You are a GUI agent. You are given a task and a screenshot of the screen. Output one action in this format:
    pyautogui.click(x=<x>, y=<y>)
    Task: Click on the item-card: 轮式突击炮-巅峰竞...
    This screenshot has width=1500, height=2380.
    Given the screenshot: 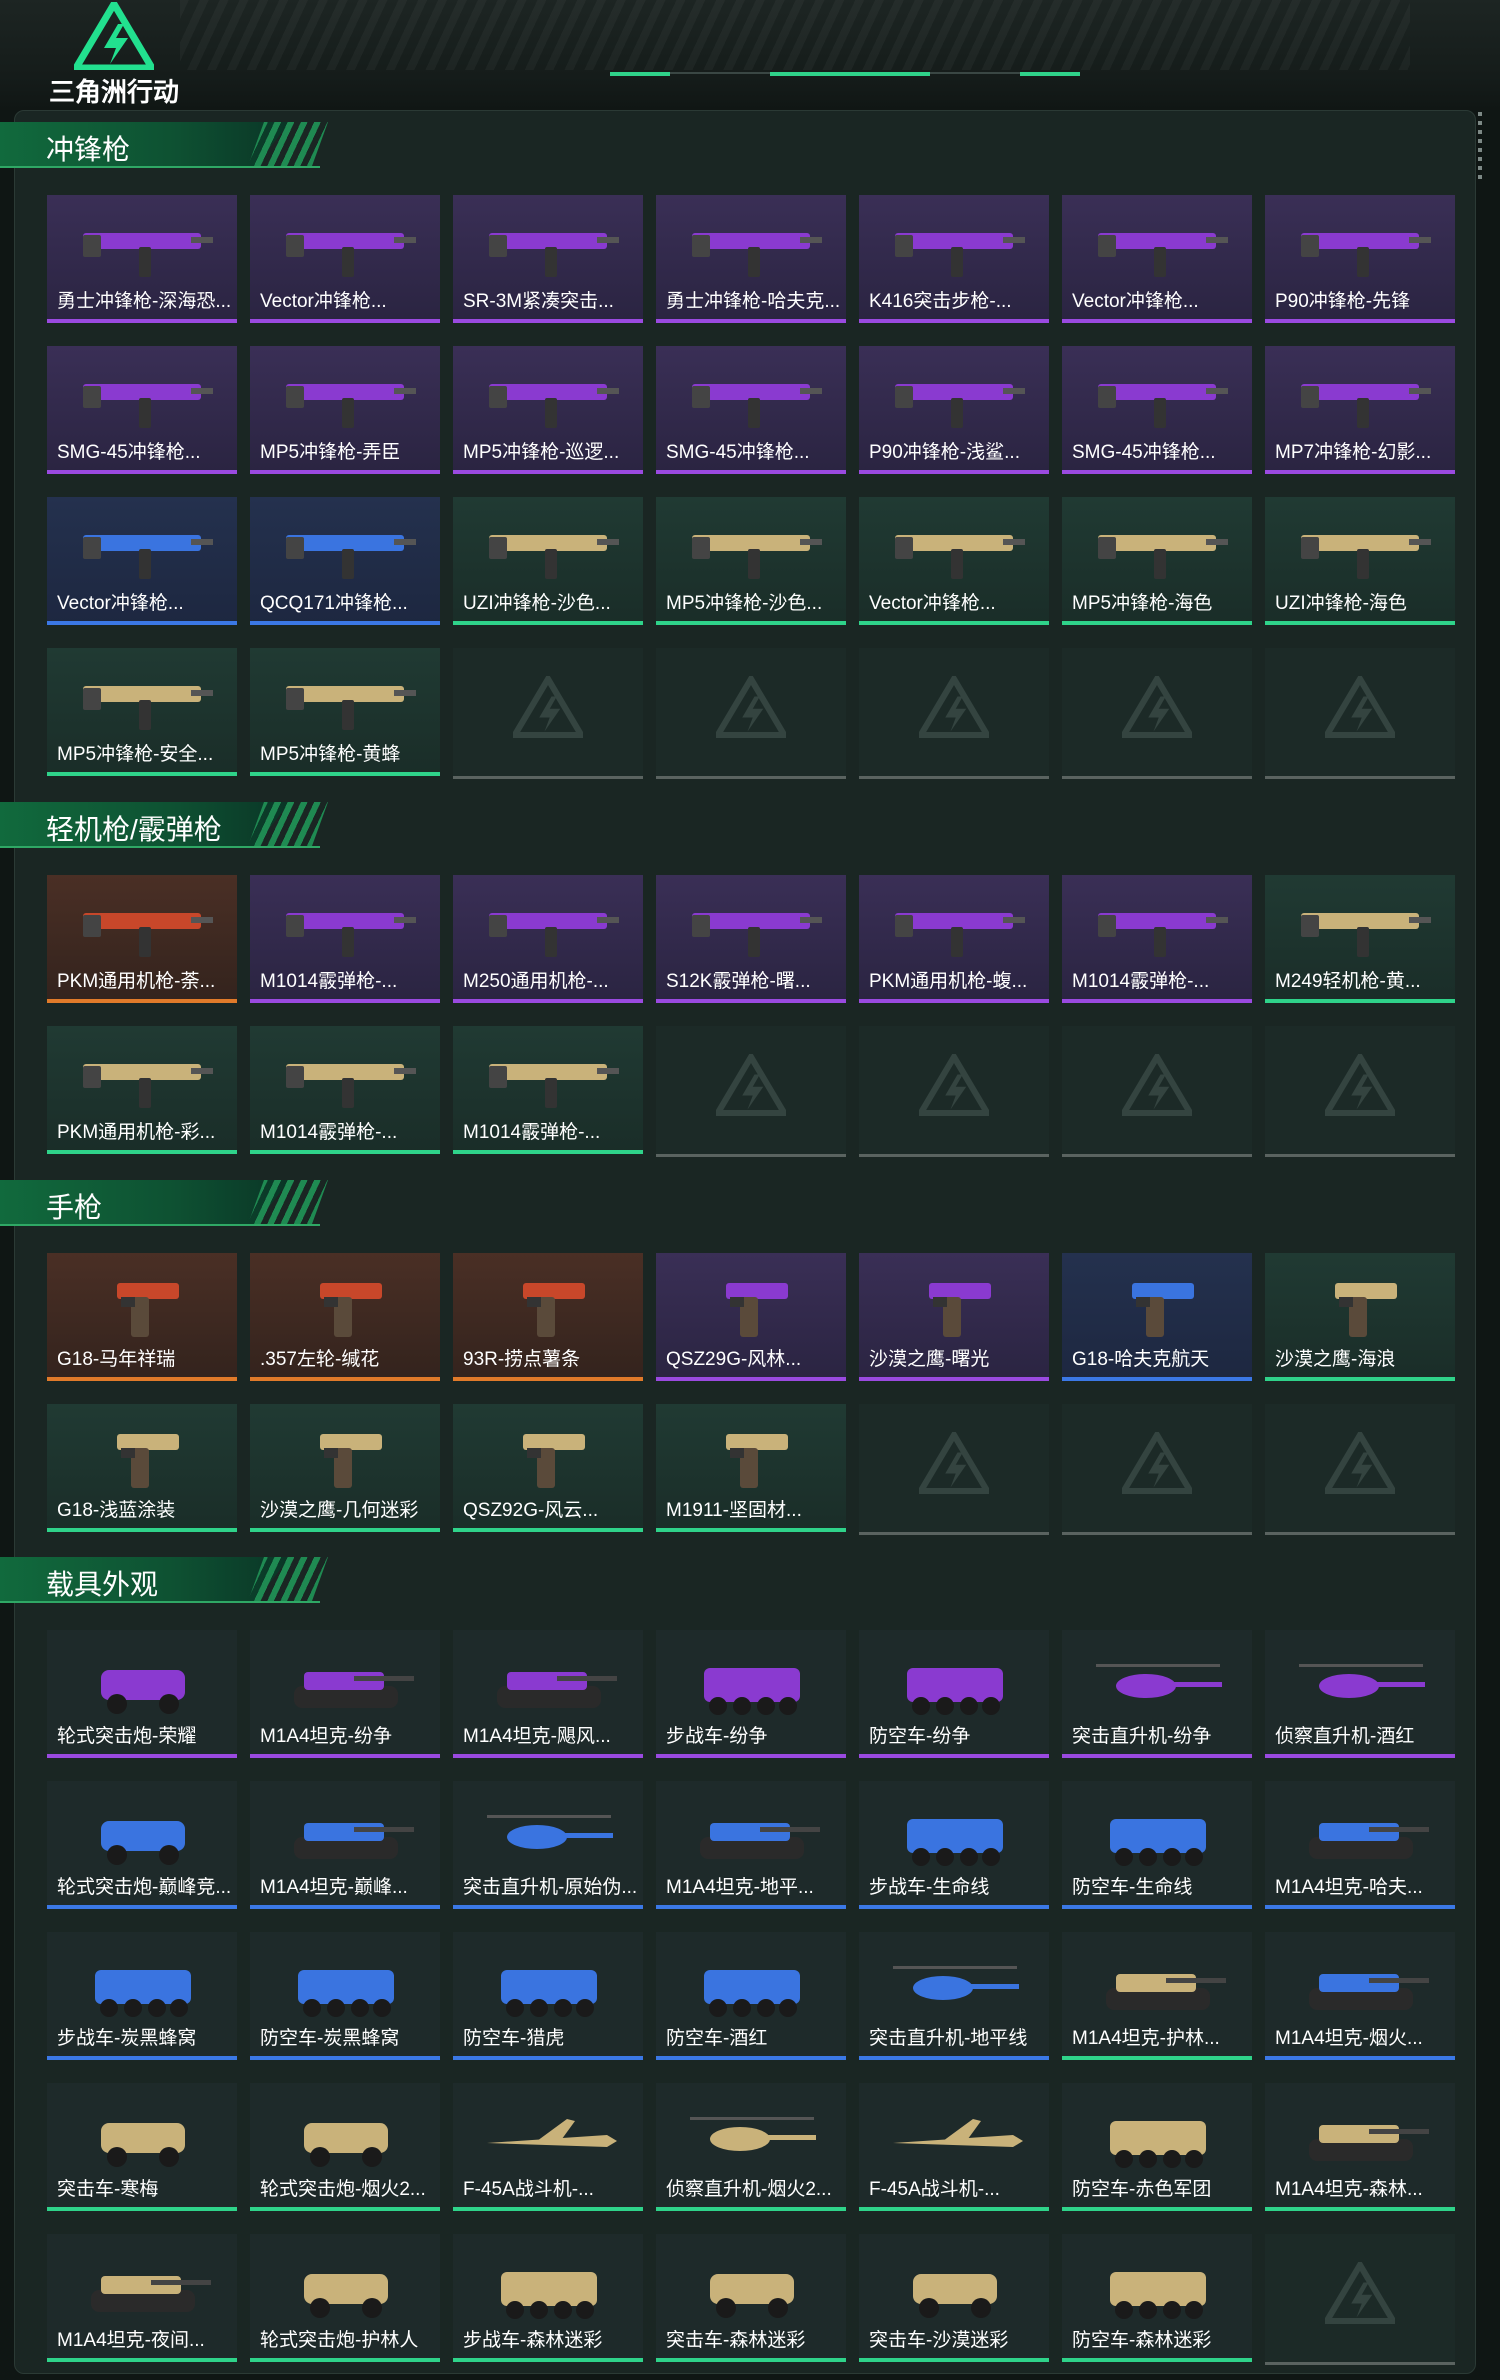 What is the action you would take?
    pyautogui.click(x=142, y=1845)
    